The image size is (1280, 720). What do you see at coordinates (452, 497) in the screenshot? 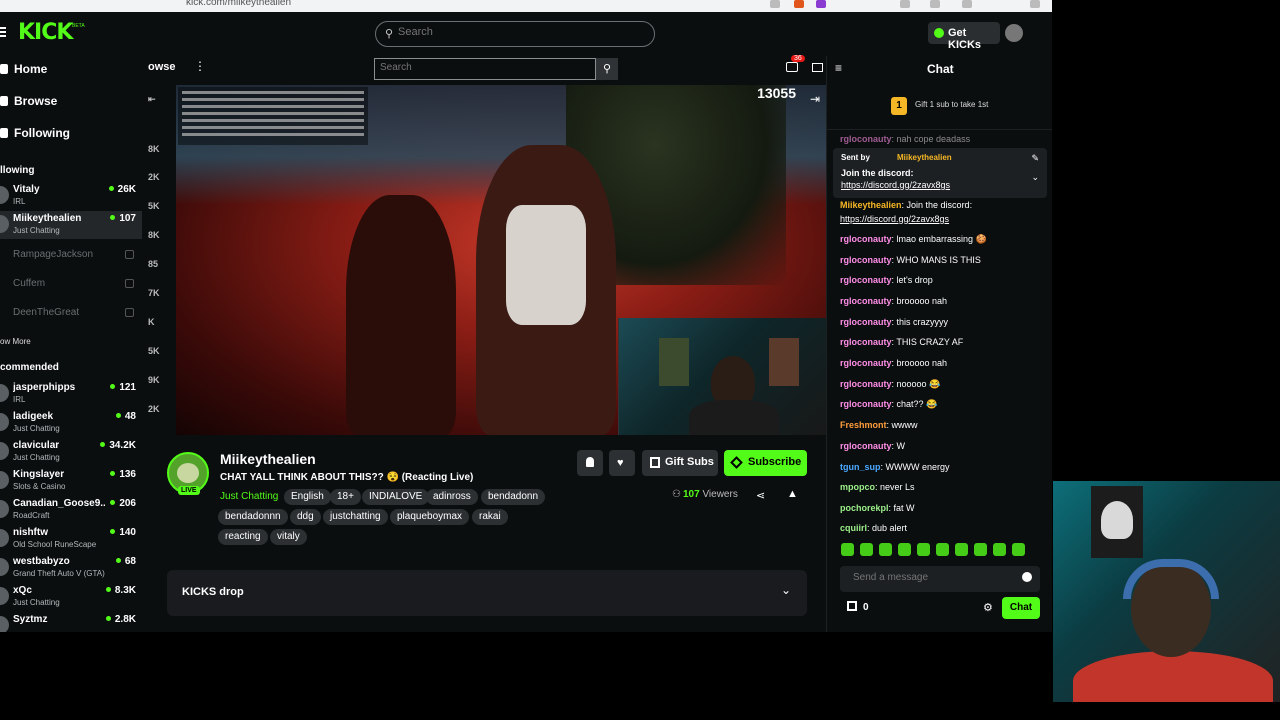
I see `tag: adinross` at bounding box center [452, 497].